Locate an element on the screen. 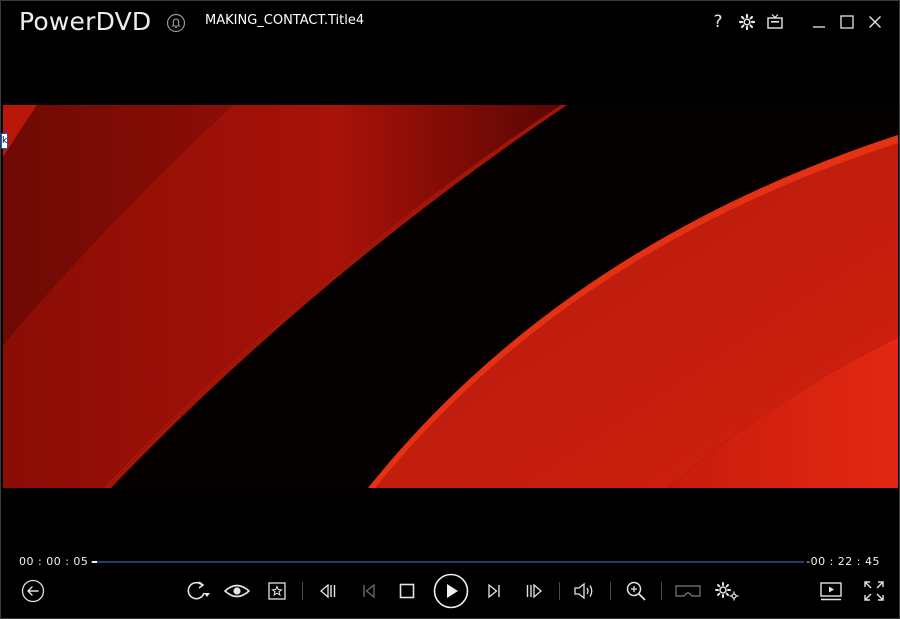  bell-icon is located at coordinates (176, 23).